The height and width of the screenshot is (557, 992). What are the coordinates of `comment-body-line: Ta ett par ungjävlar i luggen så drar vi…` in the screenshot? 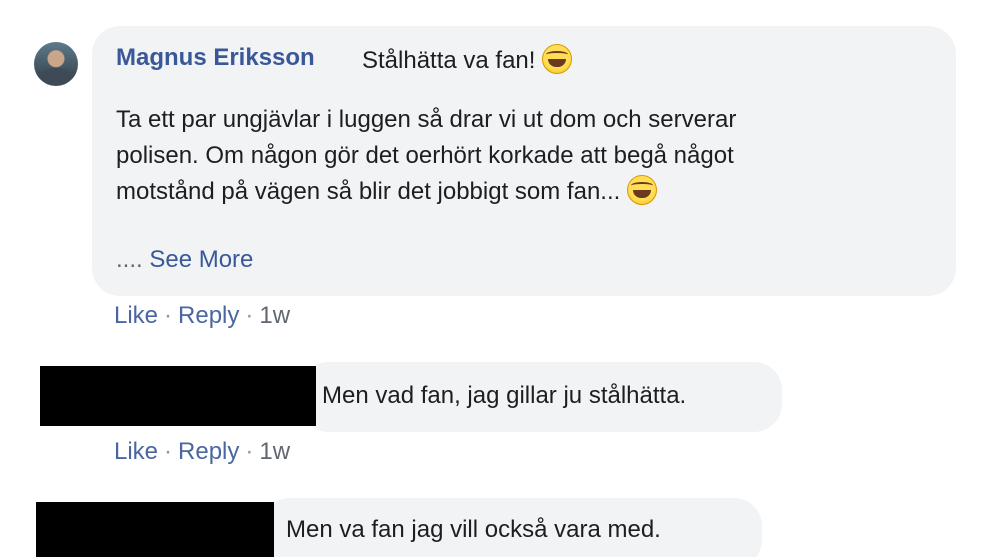 It's located at (426, 119).